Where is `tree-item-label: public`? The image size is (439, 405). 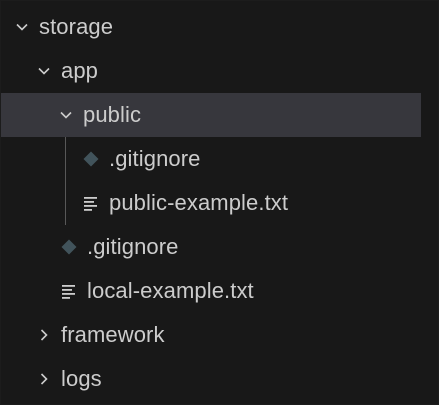 tree-item-label: public is located at coordinates (112, 114).